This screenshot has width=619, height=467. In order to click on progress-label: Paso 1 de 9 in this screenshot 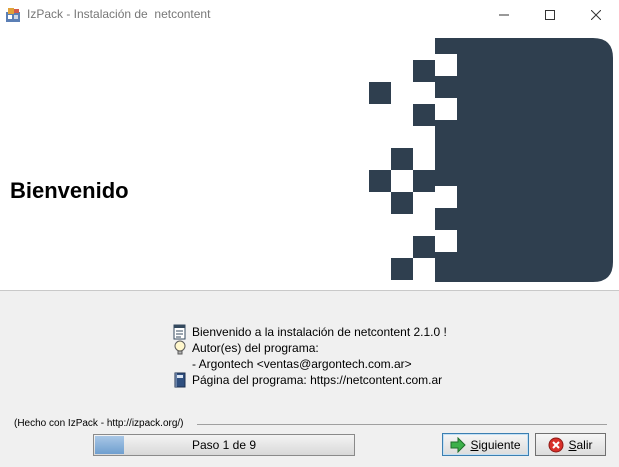, I will do `click(224, 445)`.